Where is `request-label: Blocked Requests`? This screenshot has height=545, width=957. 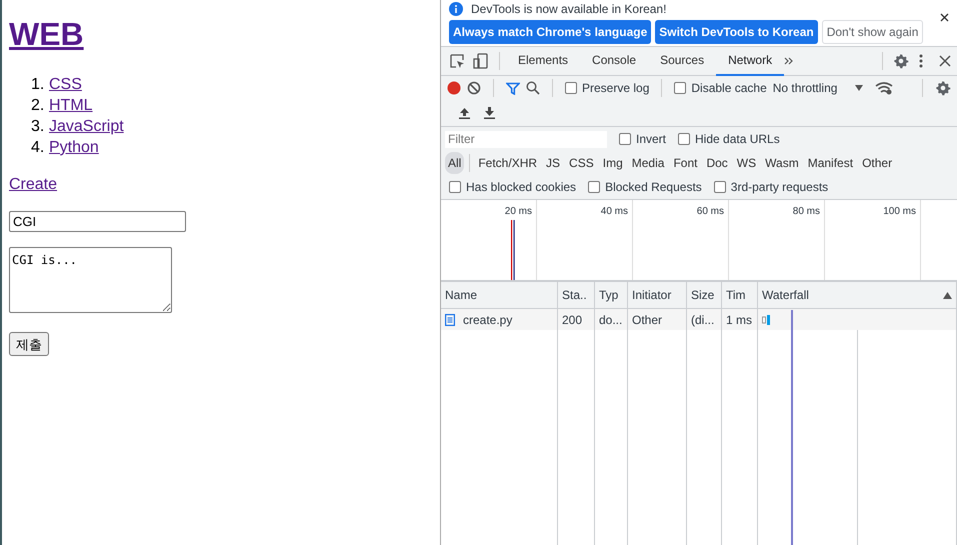 request-label: Blocked Requests is located at coordinates (653, 187).